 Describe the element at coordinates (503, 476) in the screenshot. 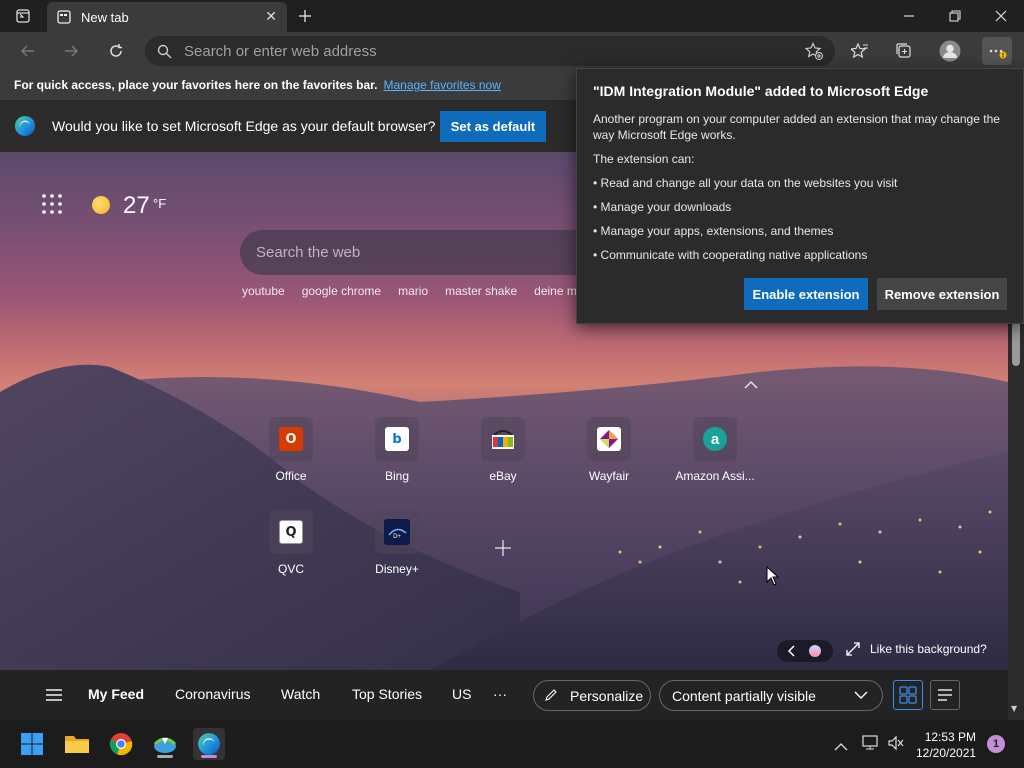

I see `quick-link-label: eBay` at that location.